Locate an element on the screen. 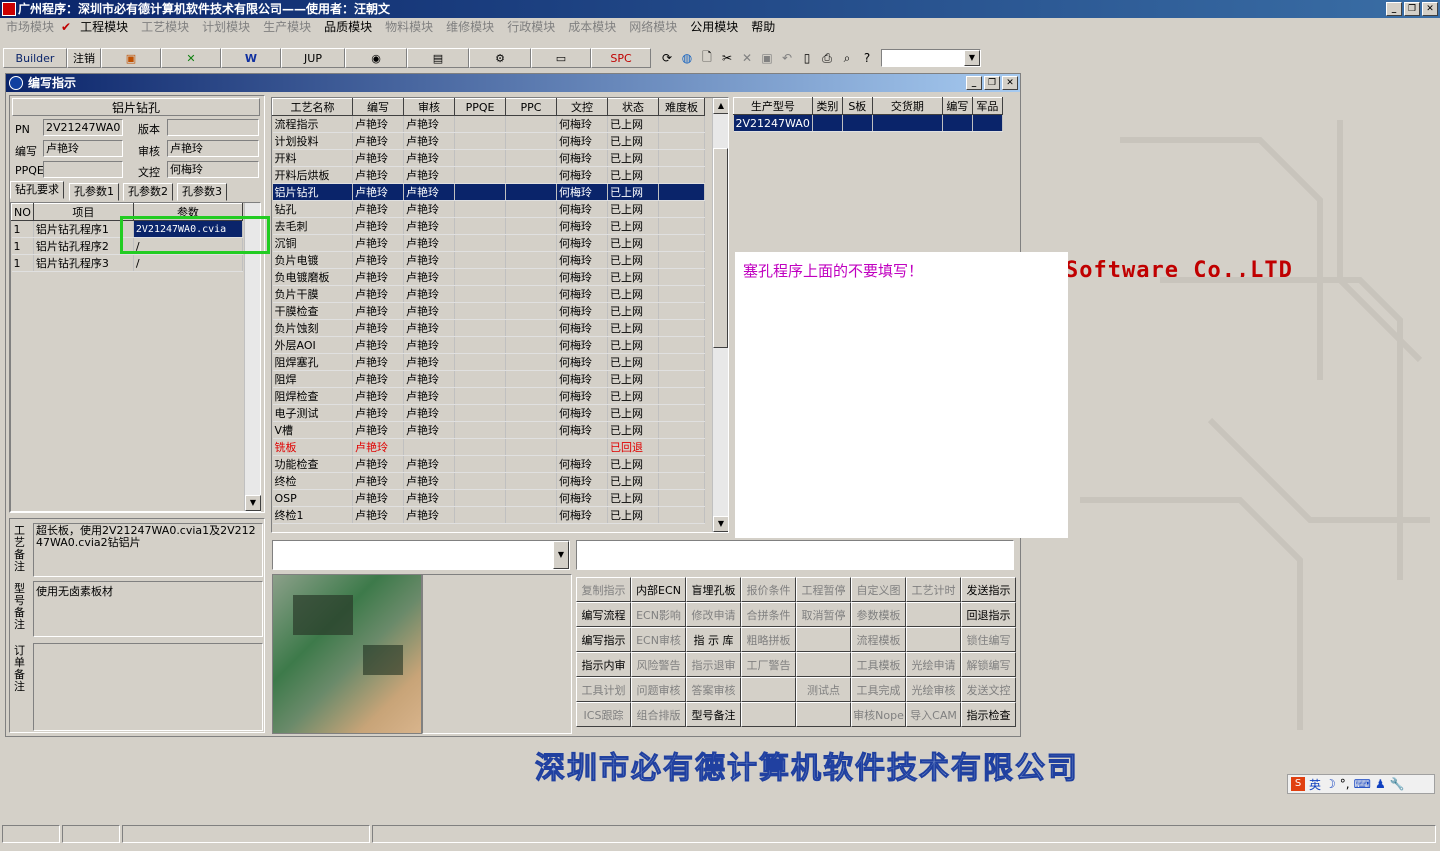 The height and width of the screenshot is (851, 1440). action-button: 解锁编写 is located at coordinates (988, 664).